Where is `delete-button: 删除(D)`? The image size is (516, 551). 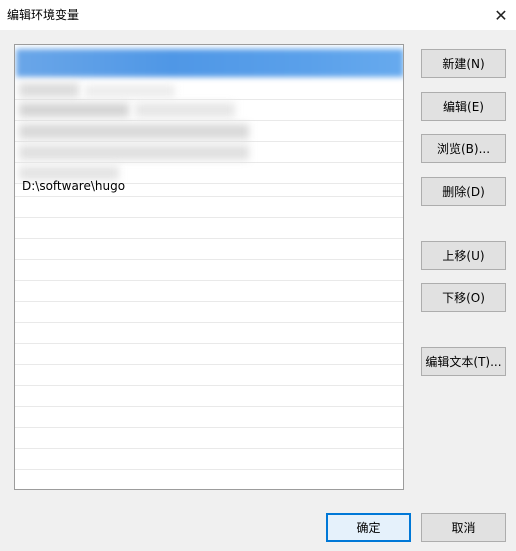
delete-button: 删除(D) is located at coordinates (463, 191).